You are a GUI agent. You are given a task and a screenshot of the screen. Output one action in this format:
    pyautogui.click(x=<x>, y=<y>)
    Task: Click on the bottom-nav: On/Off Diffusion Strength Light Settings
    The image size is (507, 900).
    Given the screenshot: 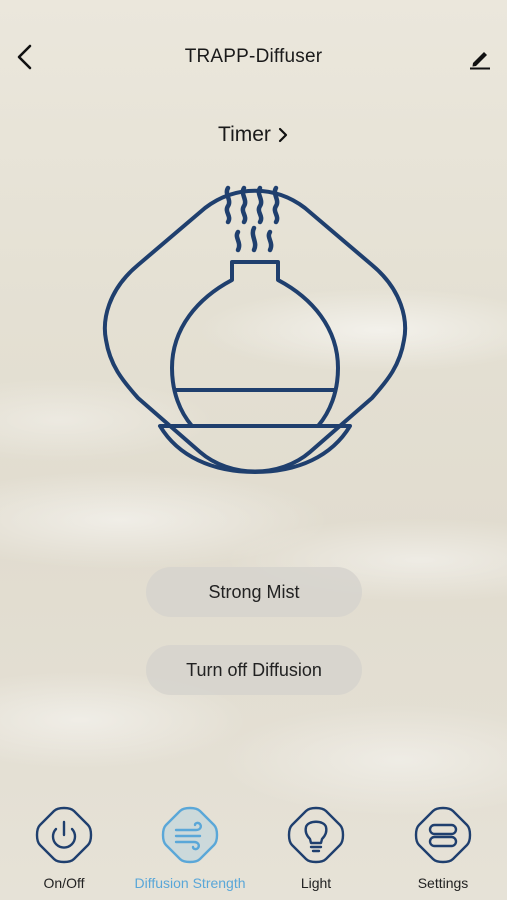 What is the action you would take?
    pyautogui.click(x=253, y=850)
    